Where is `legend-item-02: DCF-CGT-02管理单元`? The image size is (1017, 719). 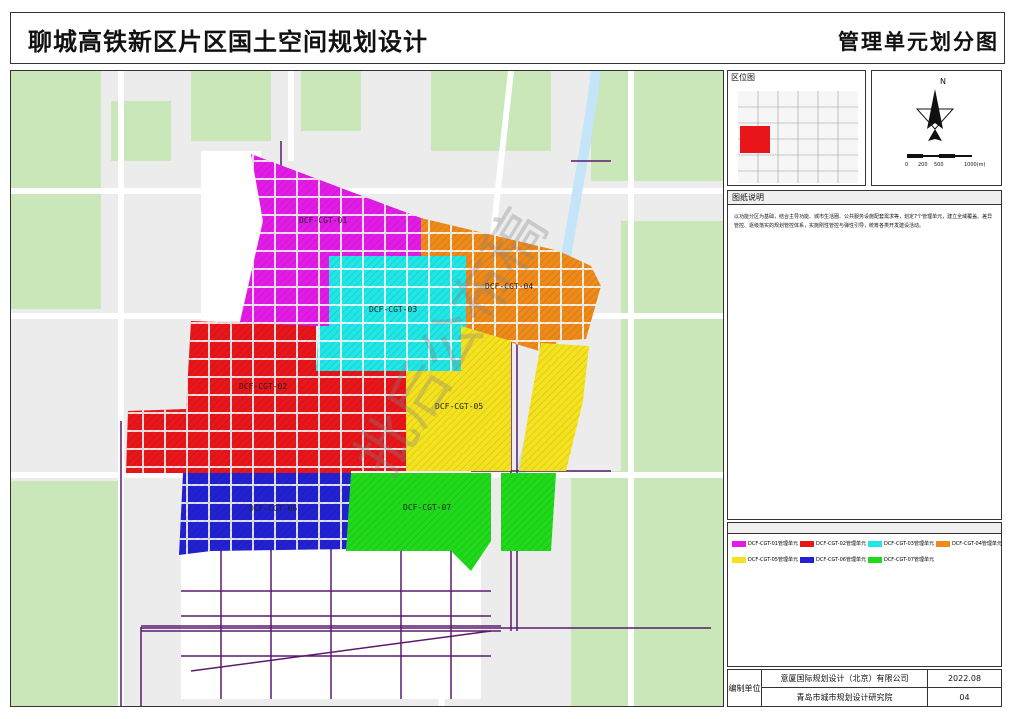 legend-item-02: DCF-CGT-02管理单元 is located at coordinates (832, 543).